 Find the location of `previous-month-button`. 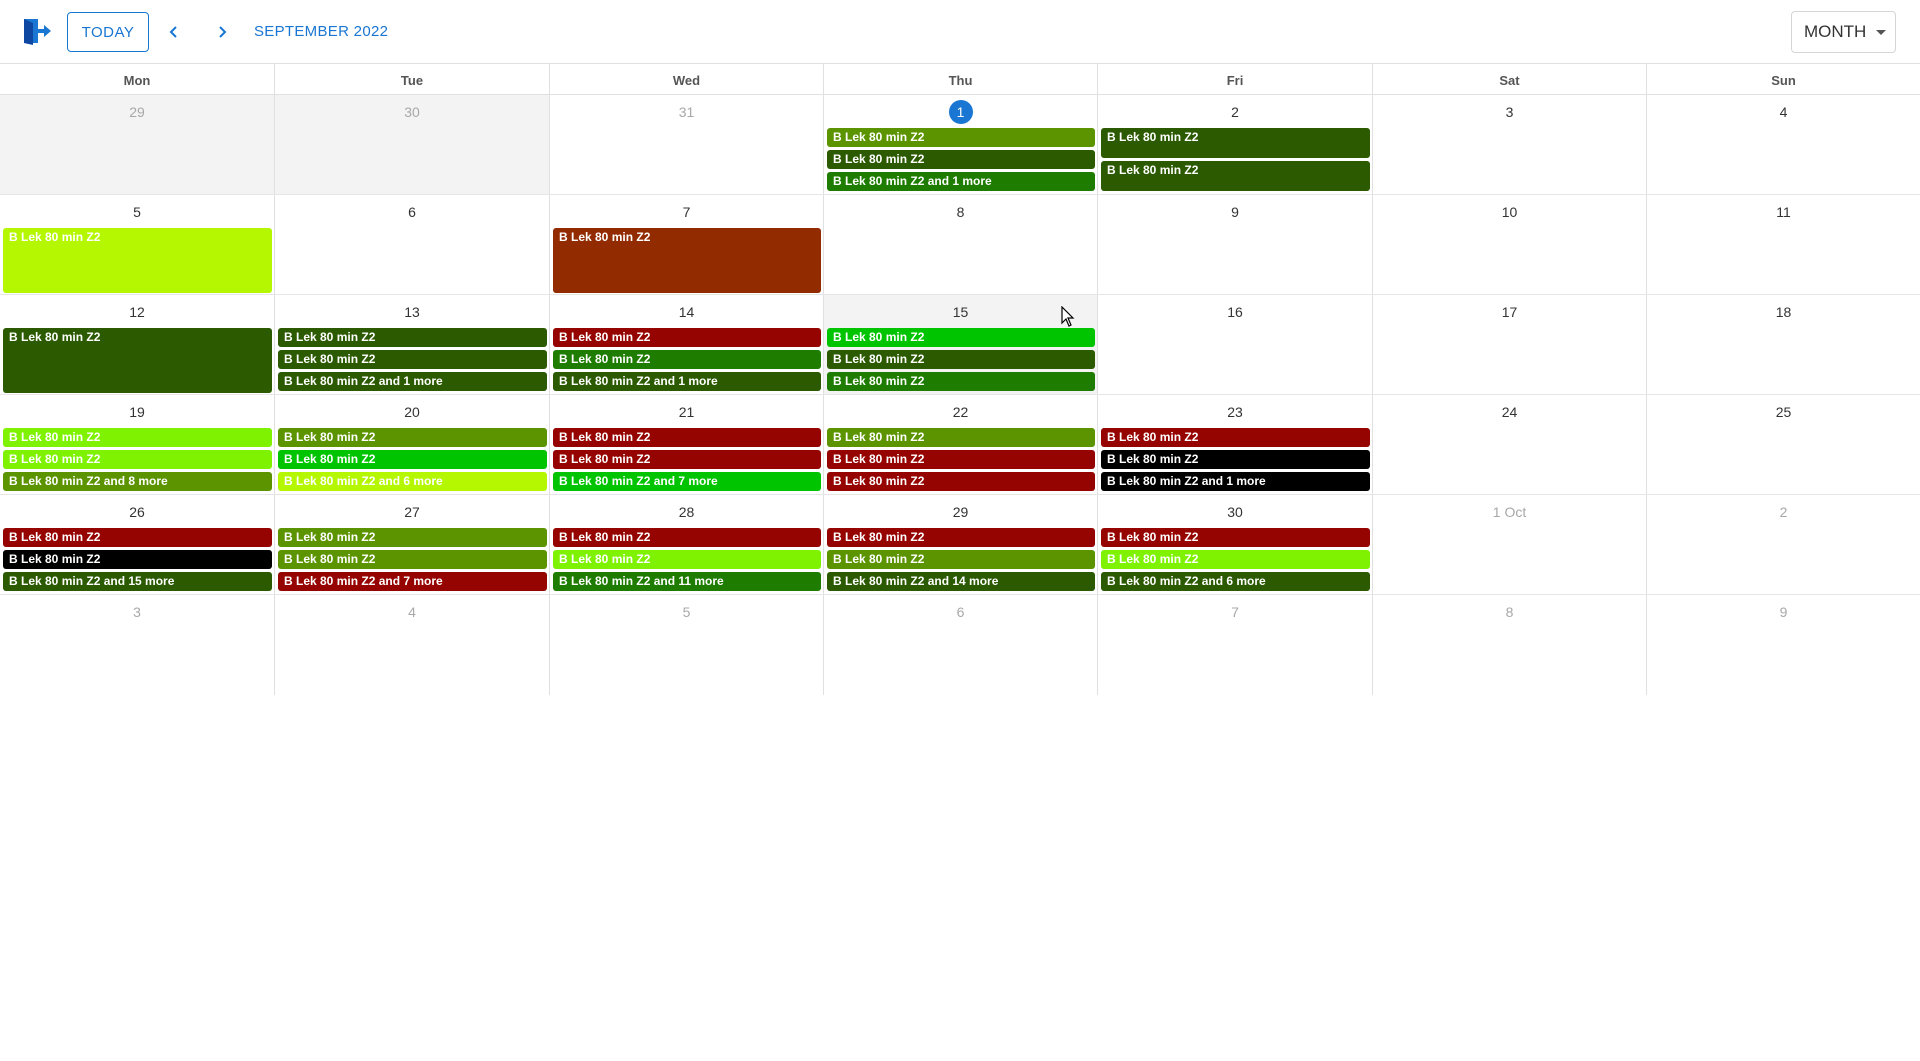

previous-month-button is located at coordinates (174, 32).